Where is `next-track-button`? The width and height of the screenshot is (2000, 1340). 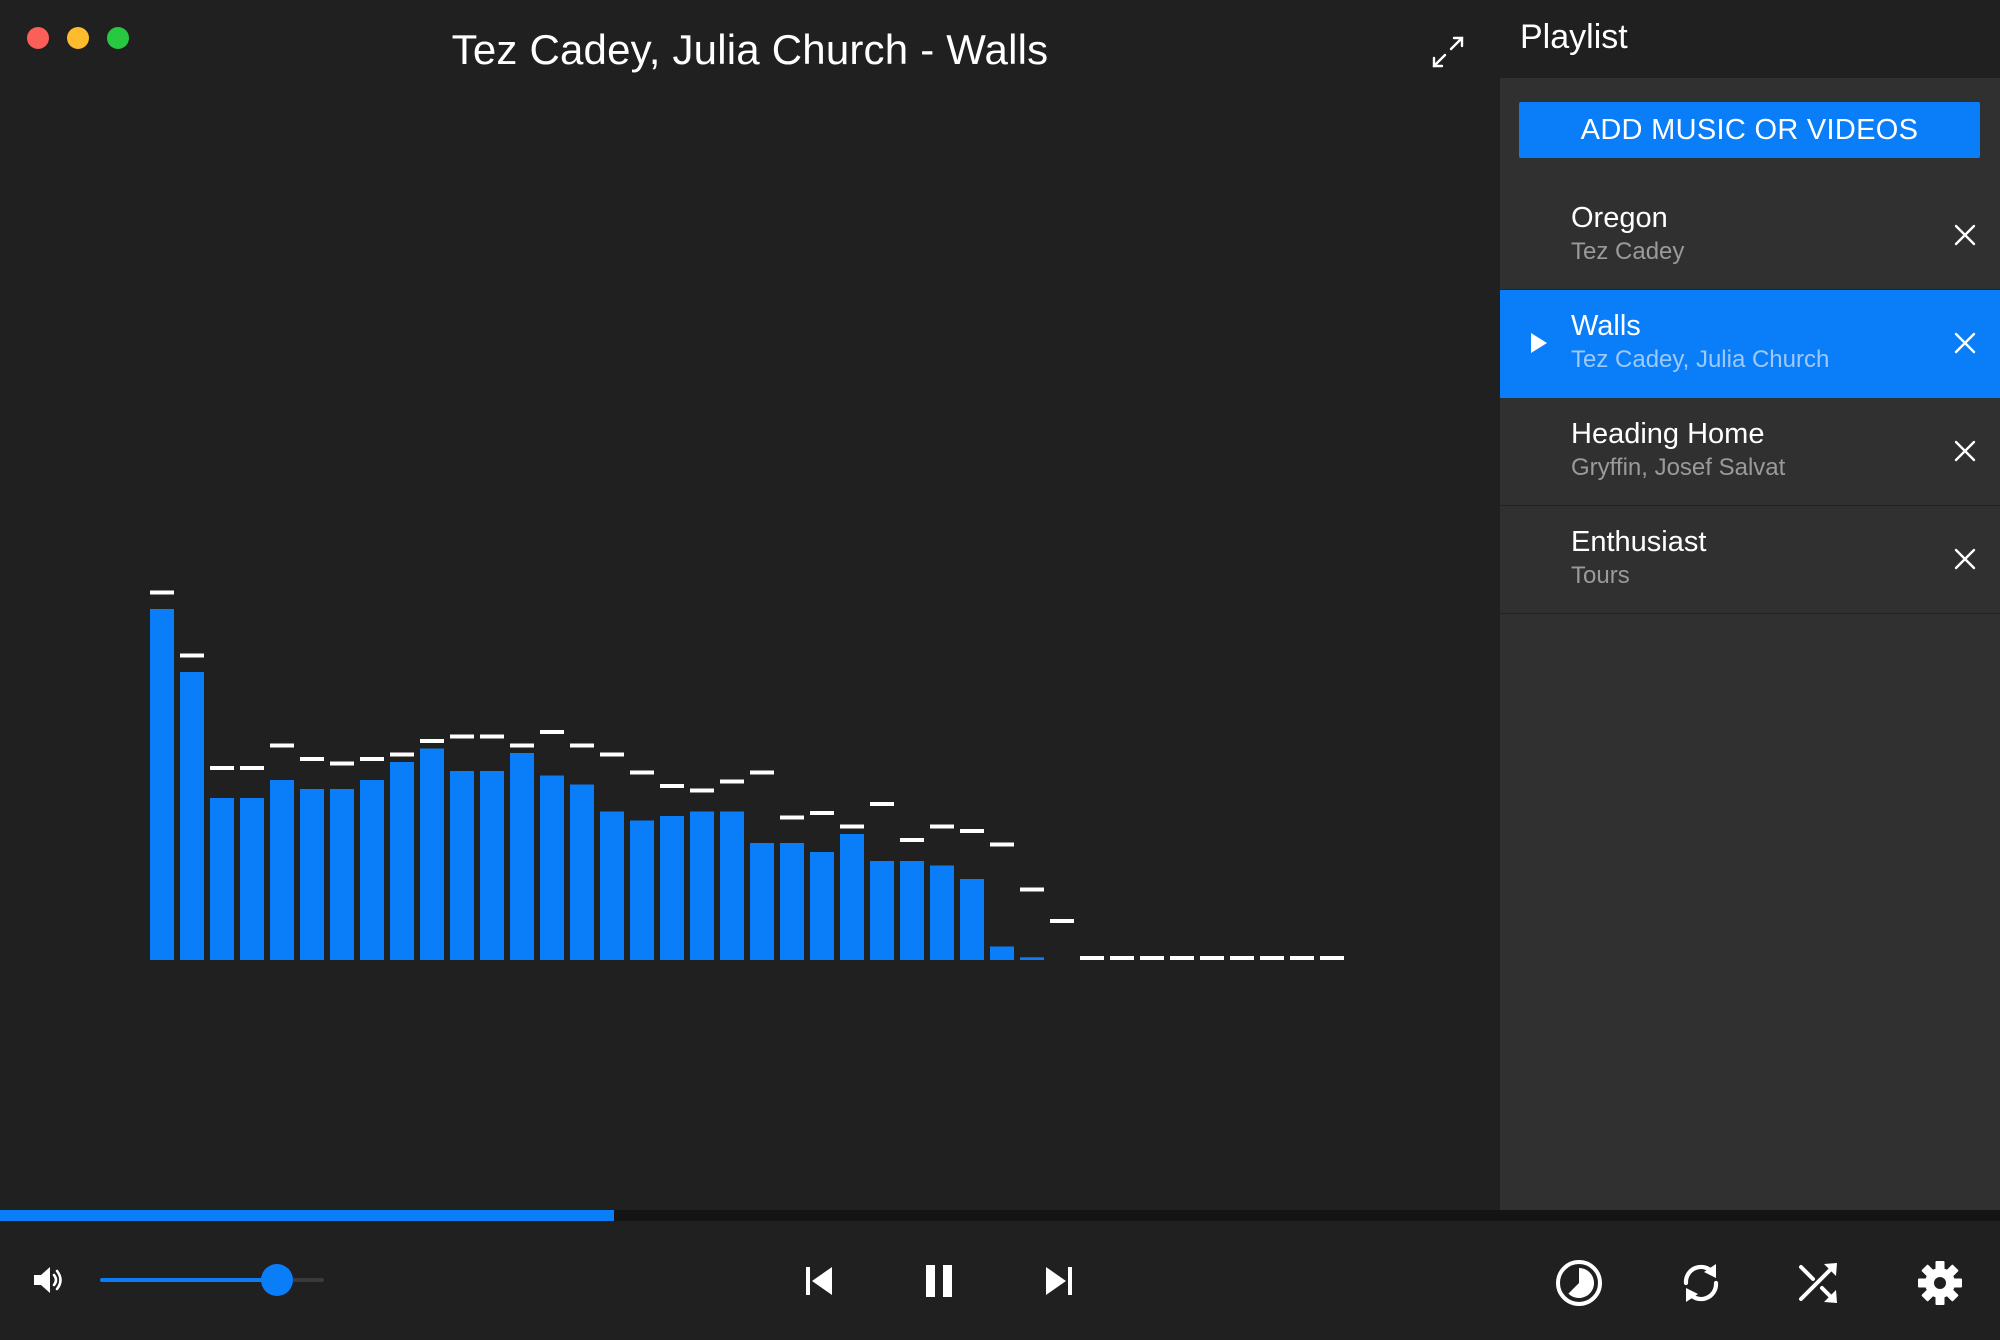
next-track-button is located at coordinates (1060, 1281).